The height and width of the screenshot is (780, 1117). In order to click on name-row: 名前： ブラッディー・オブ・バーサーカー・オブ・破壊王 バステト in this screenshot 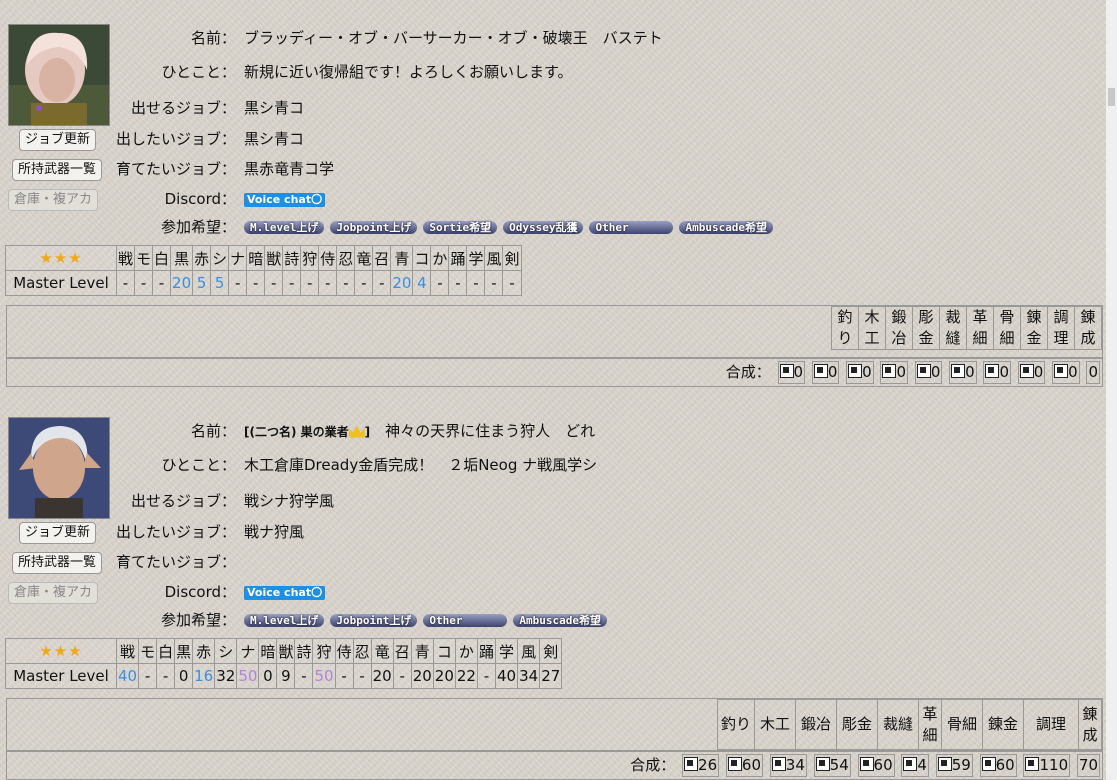, I will do `click(331, 38)`.